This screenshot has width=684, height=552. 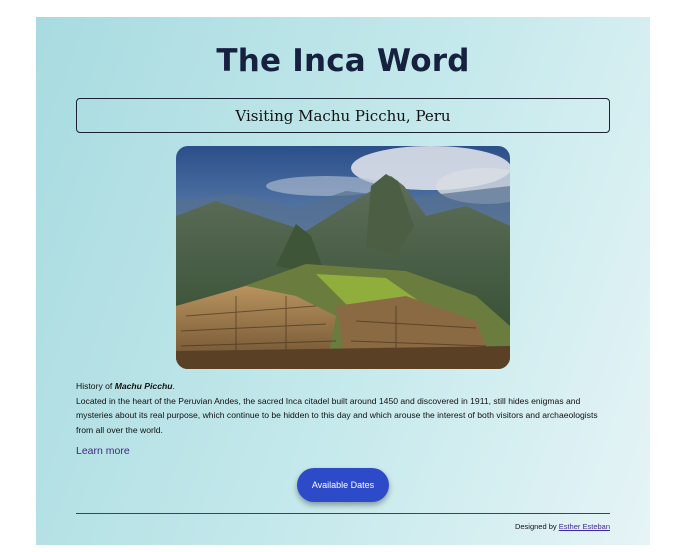 I want to click on history-subject: Machu Picchu, so click(x=143, y=386).